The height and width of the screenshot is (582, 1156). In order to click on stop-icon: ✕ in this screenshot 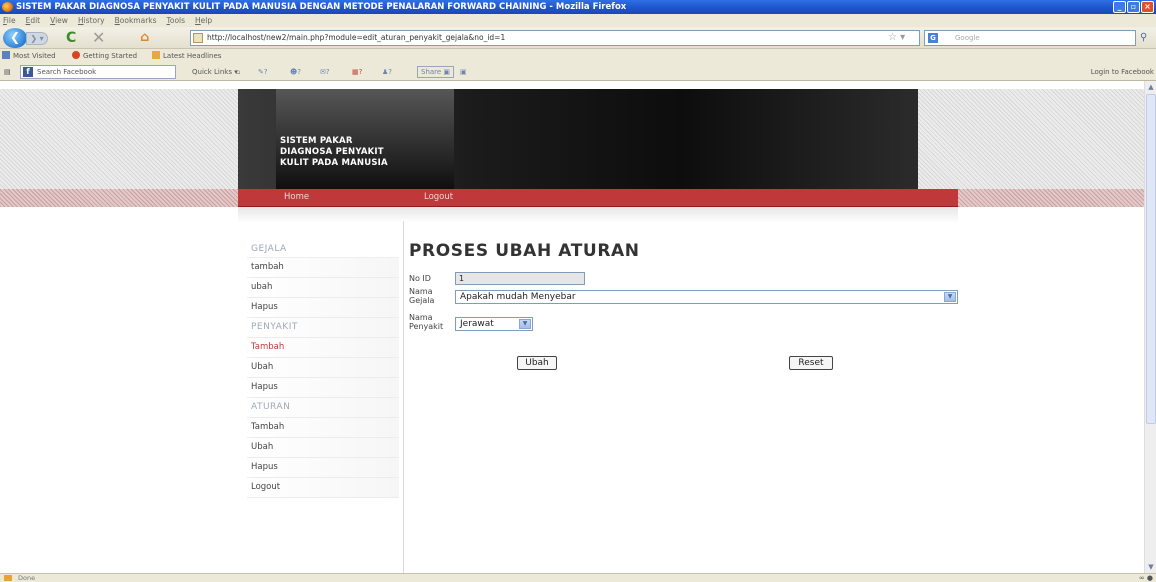, I will do `click(98, 38)`.